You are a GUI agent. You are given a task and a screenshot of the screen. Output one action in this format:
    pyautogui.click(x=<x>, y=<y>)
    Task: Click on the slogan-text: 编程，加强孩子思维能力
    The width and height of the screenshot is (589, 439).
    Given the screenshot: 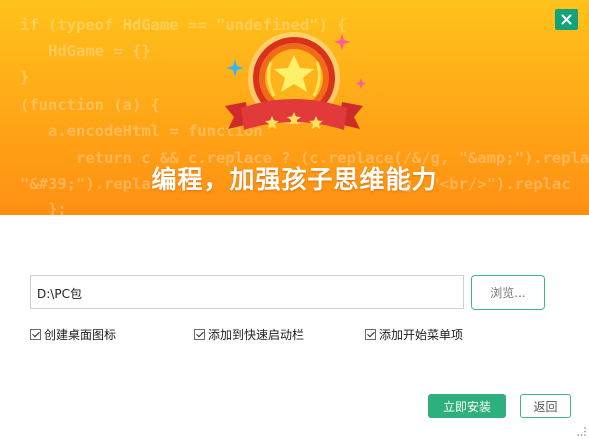 What is the action you would take?
    pyautogui.click(x=294, y=179)
    